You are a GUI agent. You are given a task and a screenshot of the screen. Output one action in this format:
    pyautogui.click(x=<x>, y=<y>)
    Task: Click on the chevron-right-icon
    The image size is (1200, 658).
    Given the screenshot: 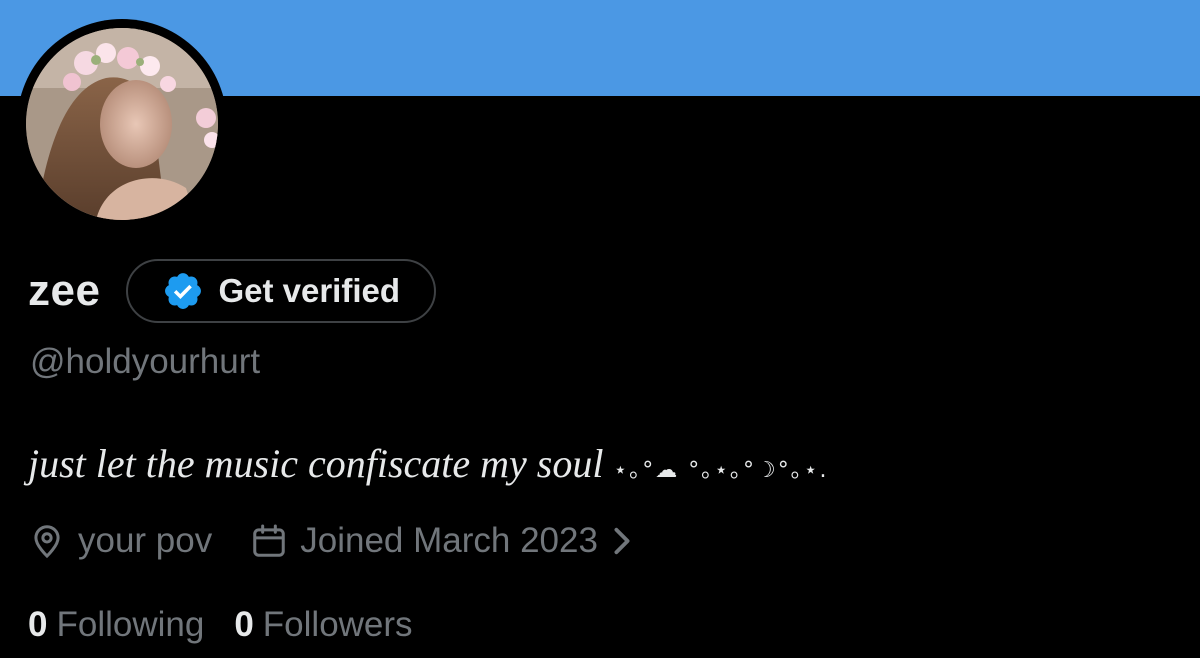 What is the action you would take?
    pyautogui.click(x=622, y=541)
    